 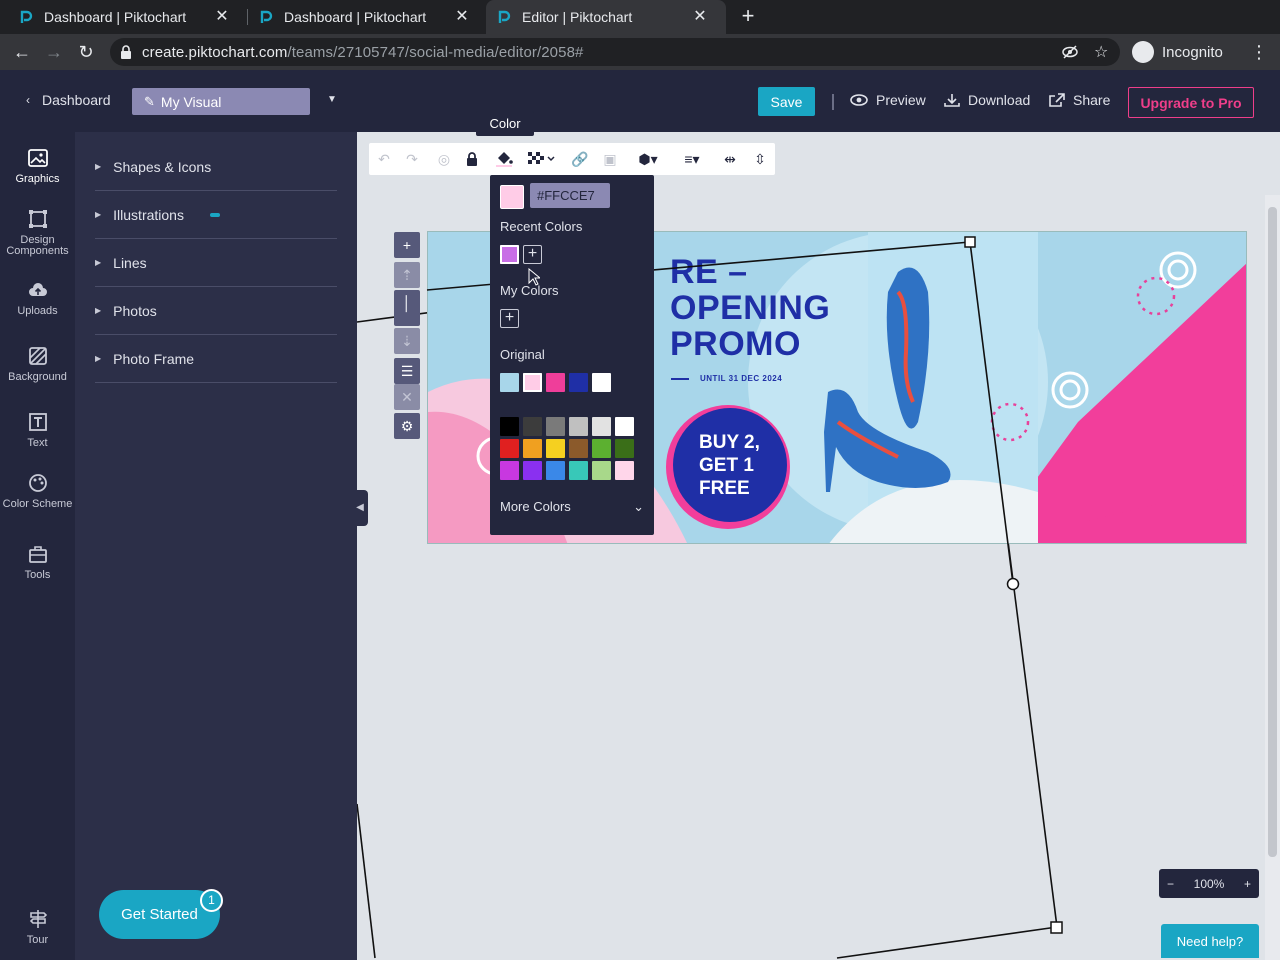 What do you see at coordinates (580, 159) in the screenshot?
I see `link-icon: 🔗` at bounding box center [580, 159].